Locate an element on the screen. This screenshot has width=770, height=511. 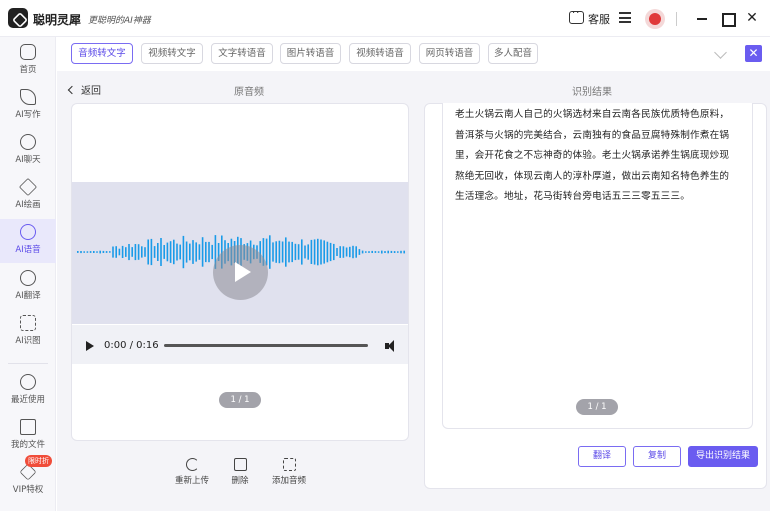
titlebar-divider is located at coordinates (676, 19).